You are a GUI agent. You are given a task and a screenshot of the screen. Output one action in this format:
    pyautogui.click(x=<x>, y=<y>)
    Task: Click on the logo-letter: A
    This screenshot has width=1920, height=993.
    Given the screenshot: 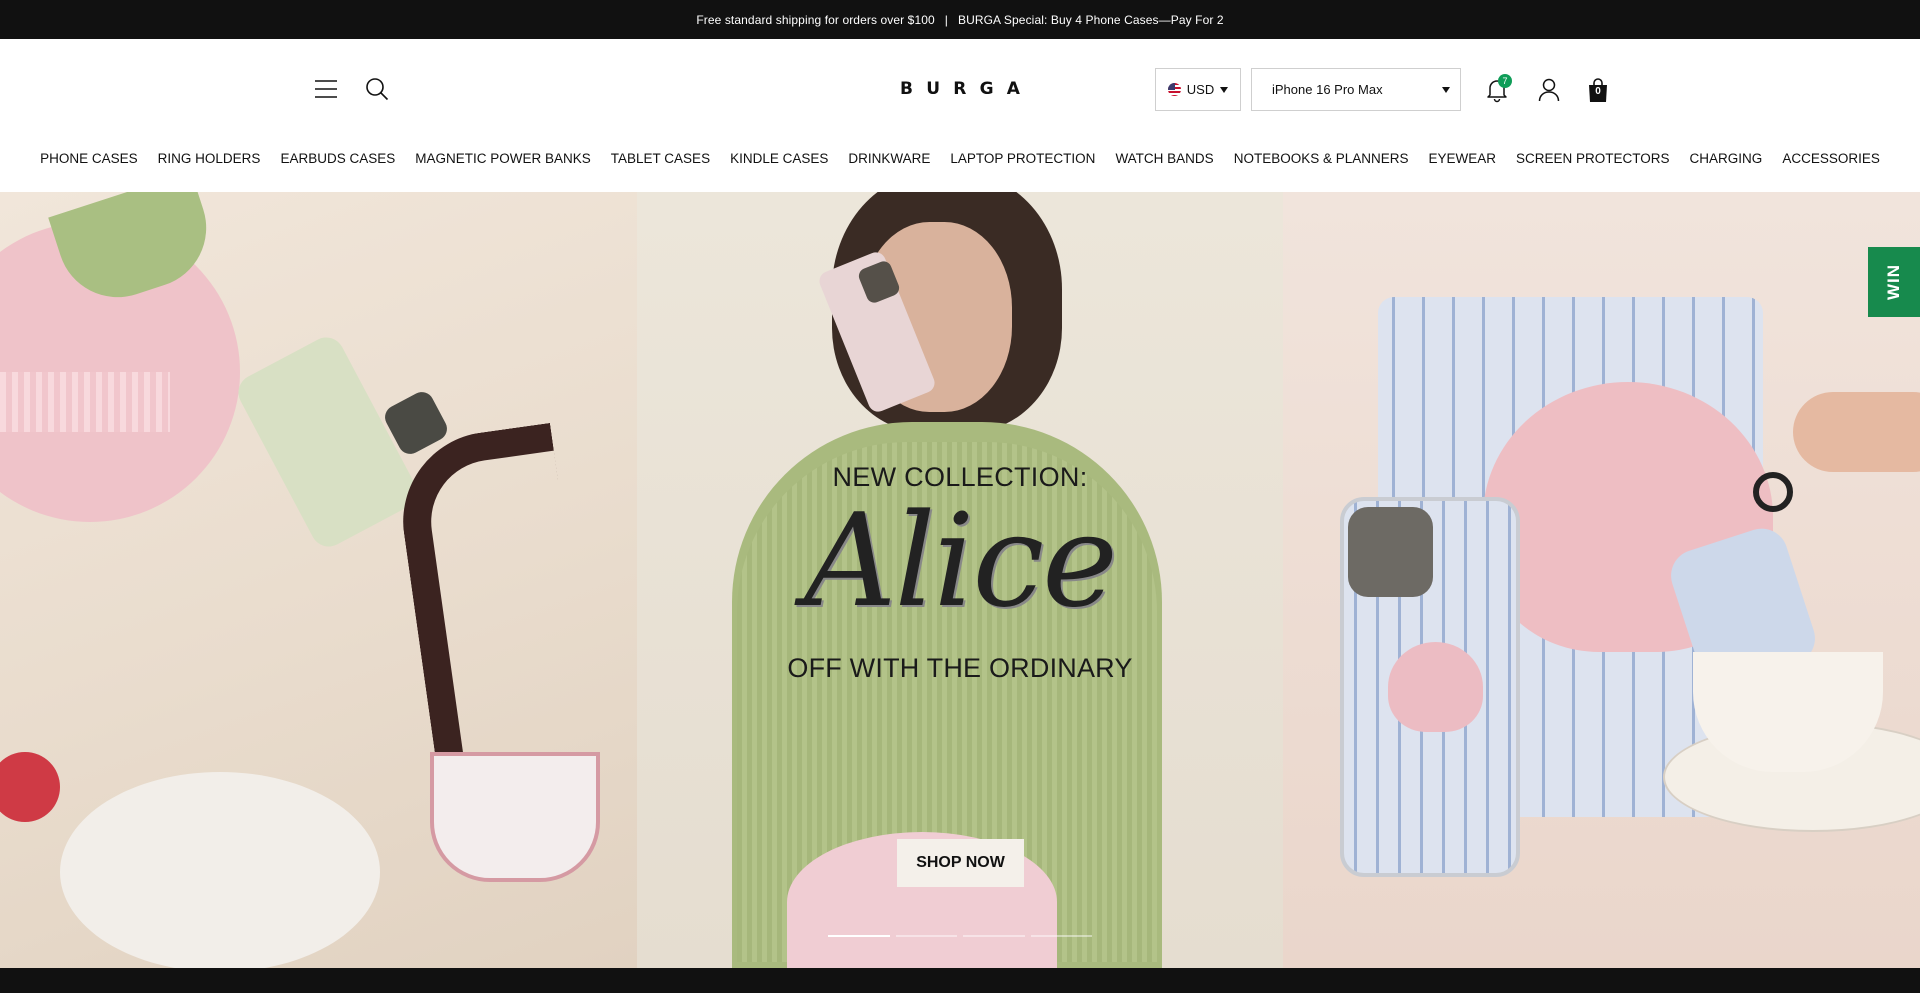 What is the action you would take?
    pyautogui.click(x=1013, y=89)
    